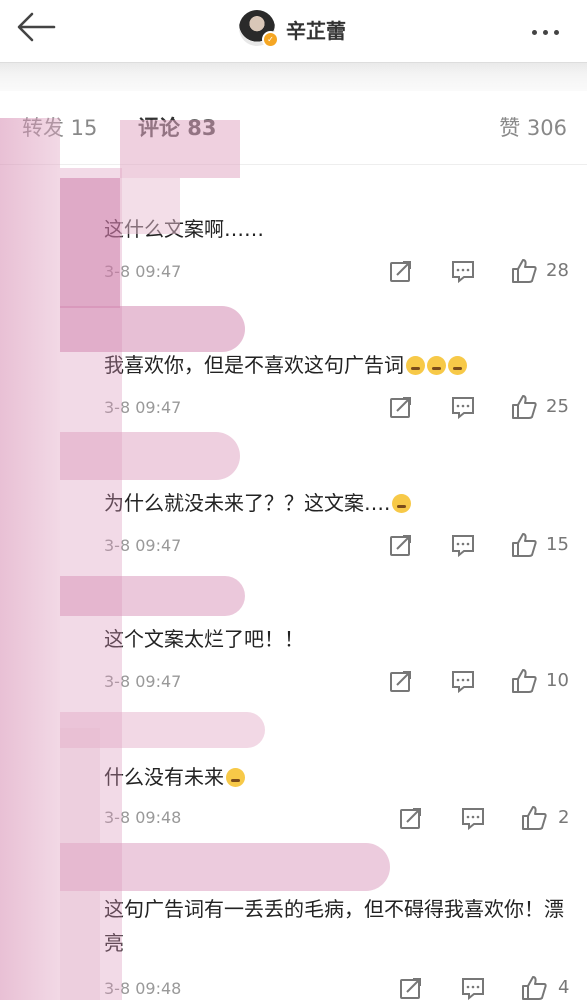 The width and height of the screenshot is (587, 1005). I want to click on crying-face-icon, so click(235, 777).